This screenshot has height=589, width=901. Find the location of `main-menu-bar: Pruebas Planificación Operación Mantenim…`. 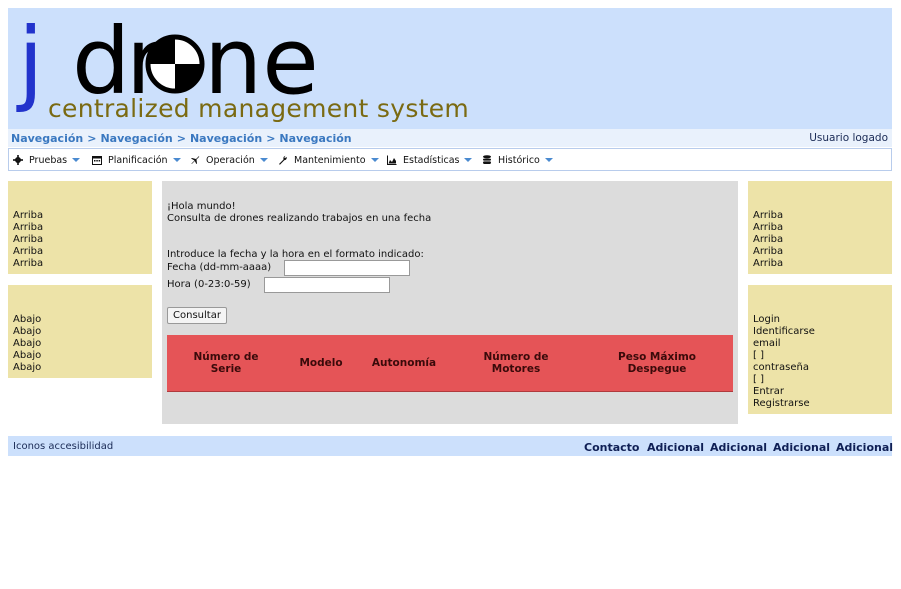

main-menu-bar: Pruebas Planificación Operación Mantenim… is located at coordinates (450, 159).